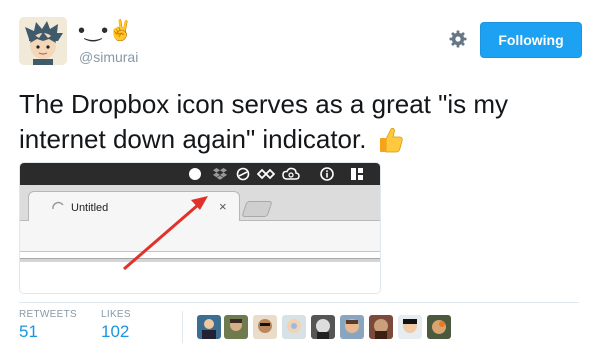 The height and width of the screenshot is (356, 598). I want to click on stats-separator, so click(182, 327).